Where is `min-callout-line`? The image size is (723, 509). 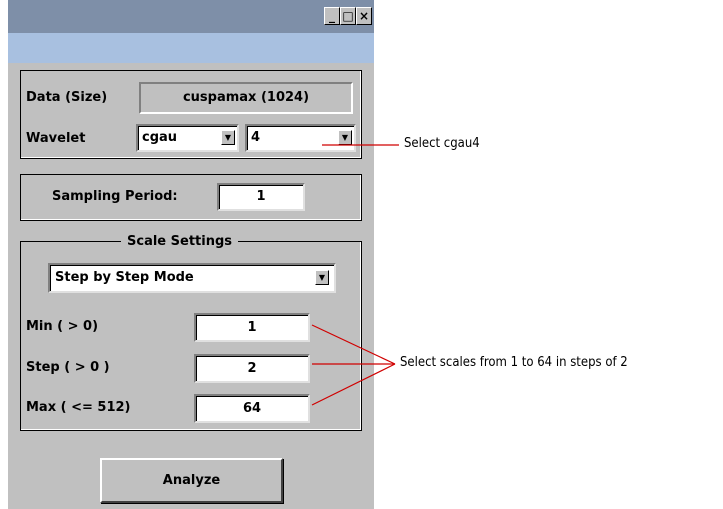 min-callout-line is located at coordinates (353, 344).